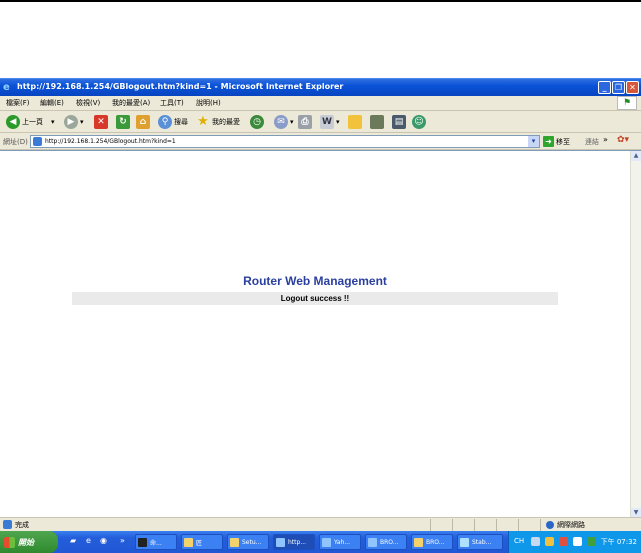 Image resolution: width=641 pixels, height=553 pixels. I want to click on security-zone: 網際網路, so click(571, 525).